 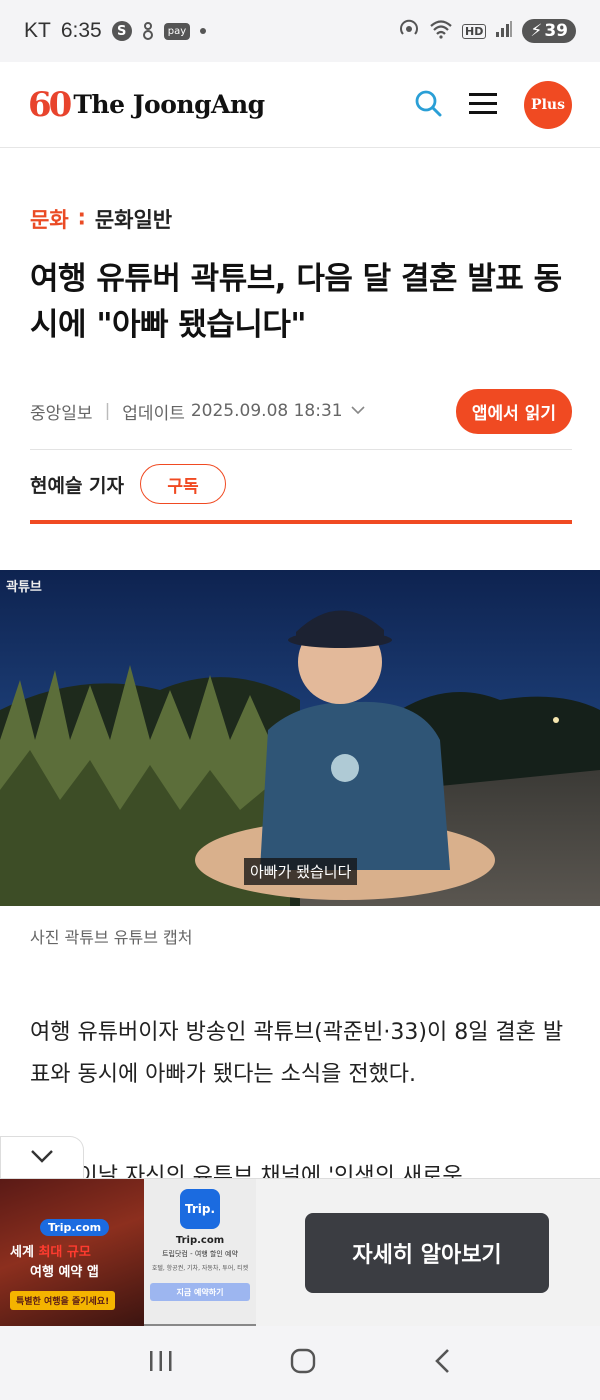 I want to click on location-icon, so click(x=148, y=31).